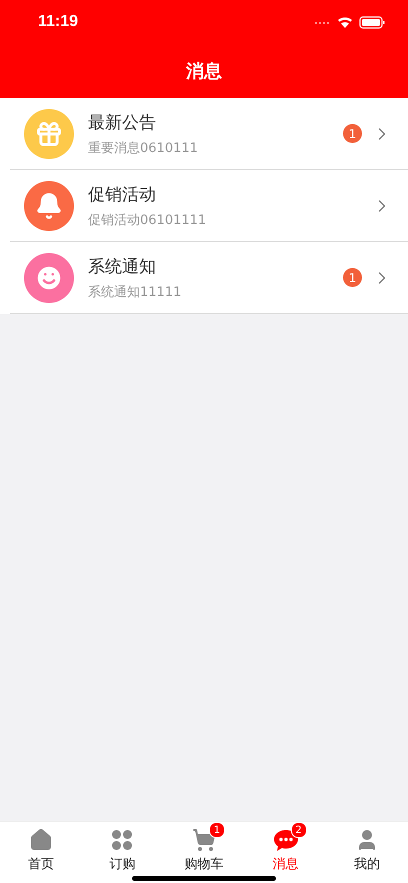 The height and width of the screenshot is (883, 408). Describe the element at coordinates (49, 134) in the screenshot. I see `gift-icon` at that location.